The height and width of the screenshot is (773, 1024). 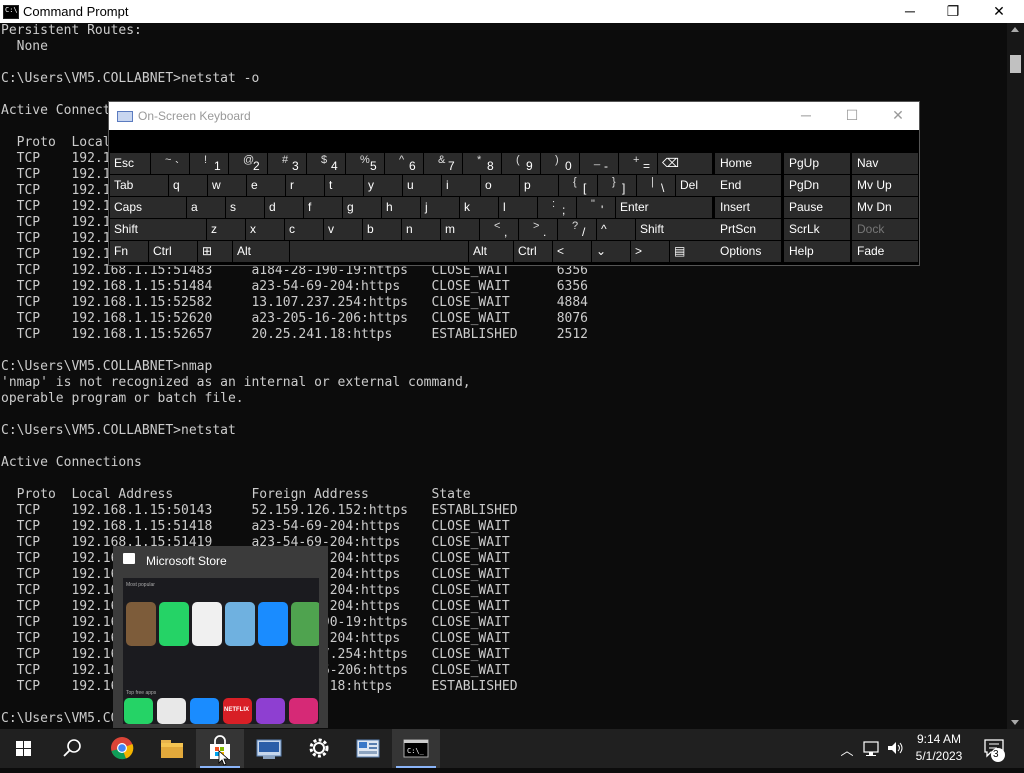 What do you see at coordinates (368, 748) in the screenshot?
I see `control-panel-button` at bounding box center [368, 748].